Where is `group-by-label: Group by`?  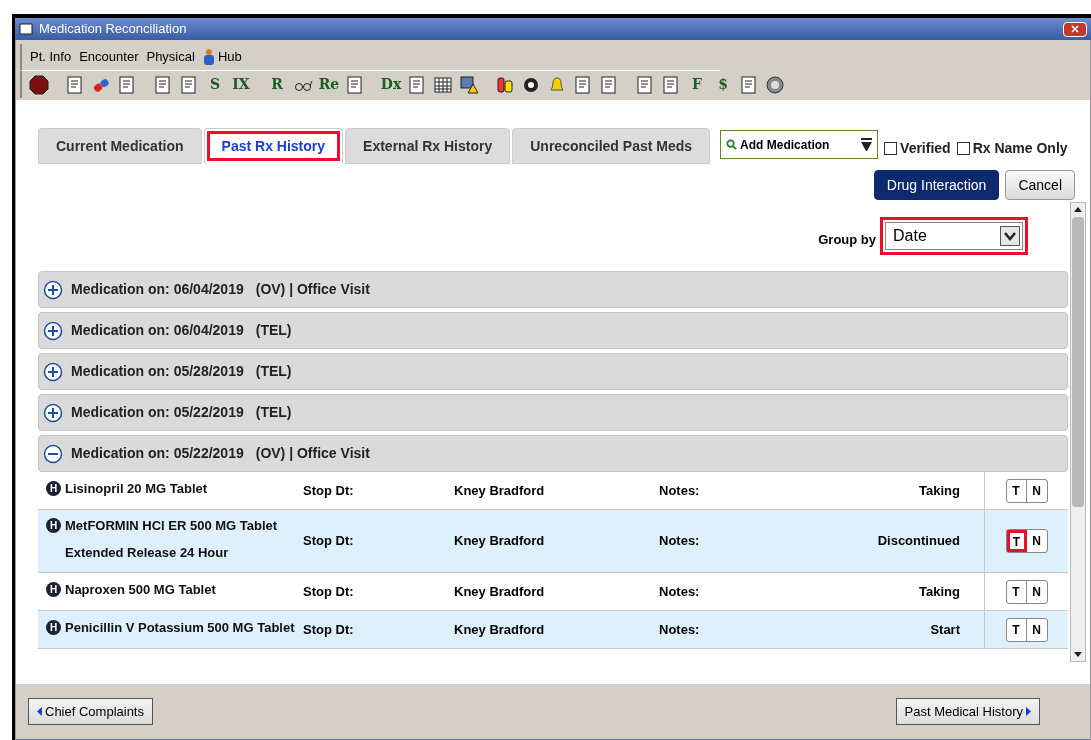
group-by-label: Group by is located at coordinates (847, 240).